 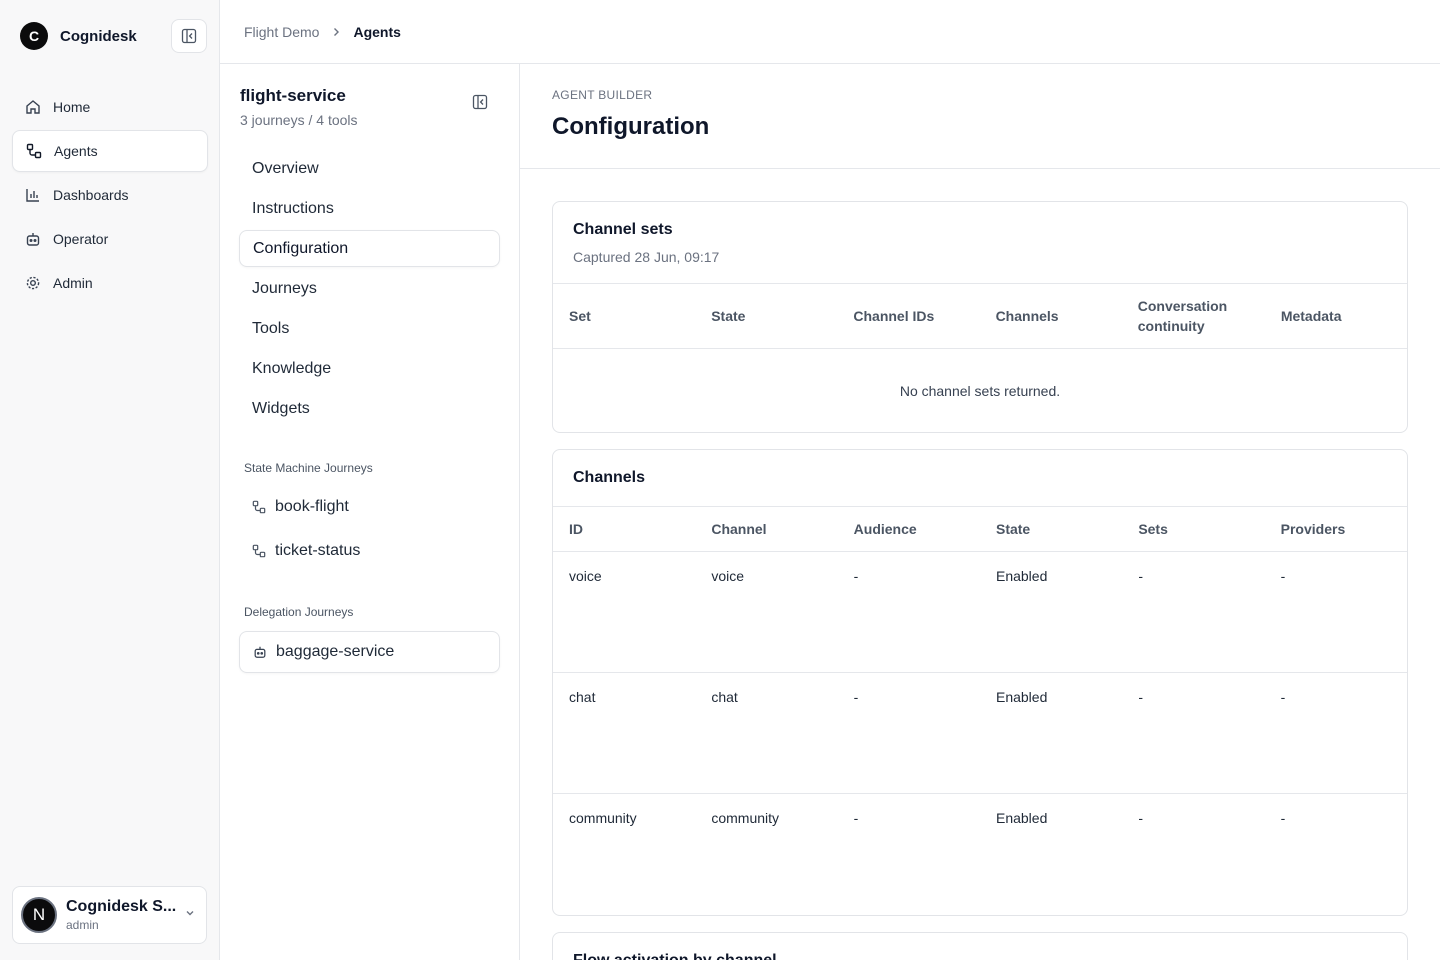 I want to click on nav-item-home: Home, so click(x=110, y=107).